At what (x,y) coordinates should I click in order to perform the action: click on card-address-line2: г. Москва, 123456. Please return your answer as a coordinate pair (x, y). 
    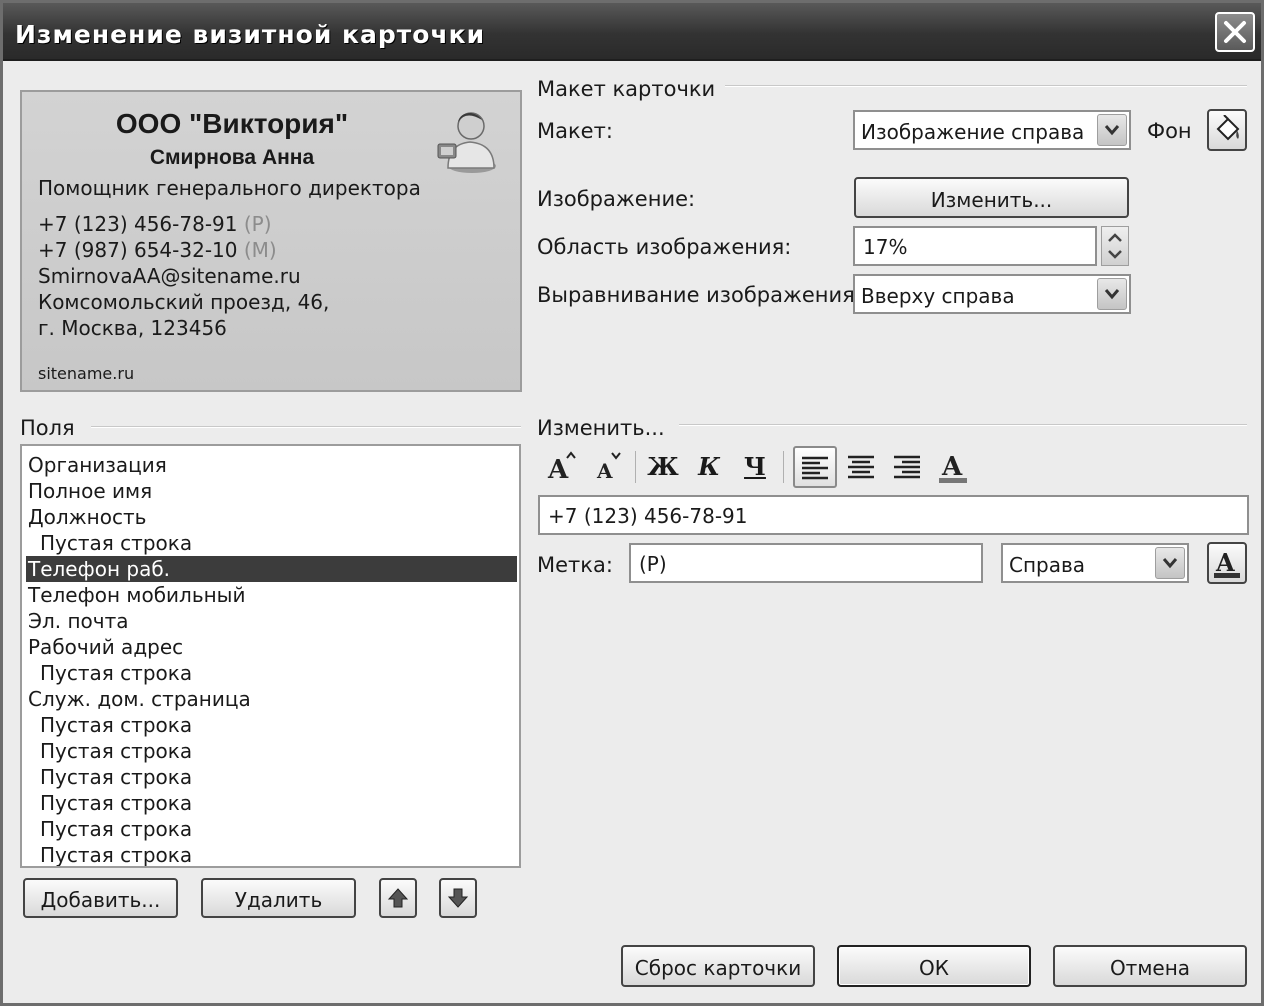
    Looking at the image, I should click on (132, 328).